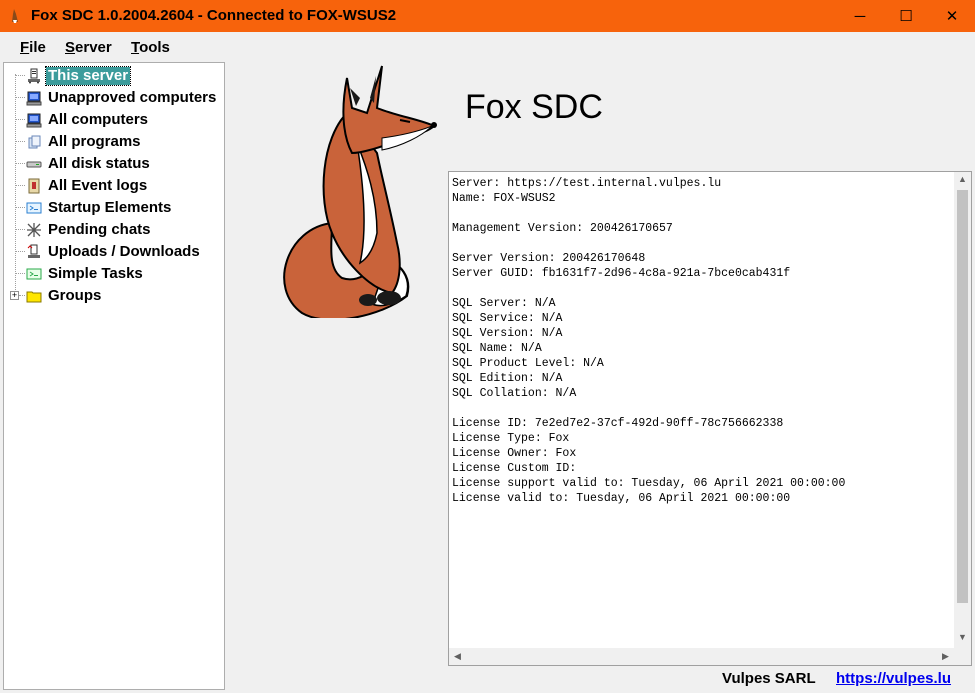  Describe the element at coordinates (34, 98) in the screenshot. I see `computer-warning-icon` at that location.